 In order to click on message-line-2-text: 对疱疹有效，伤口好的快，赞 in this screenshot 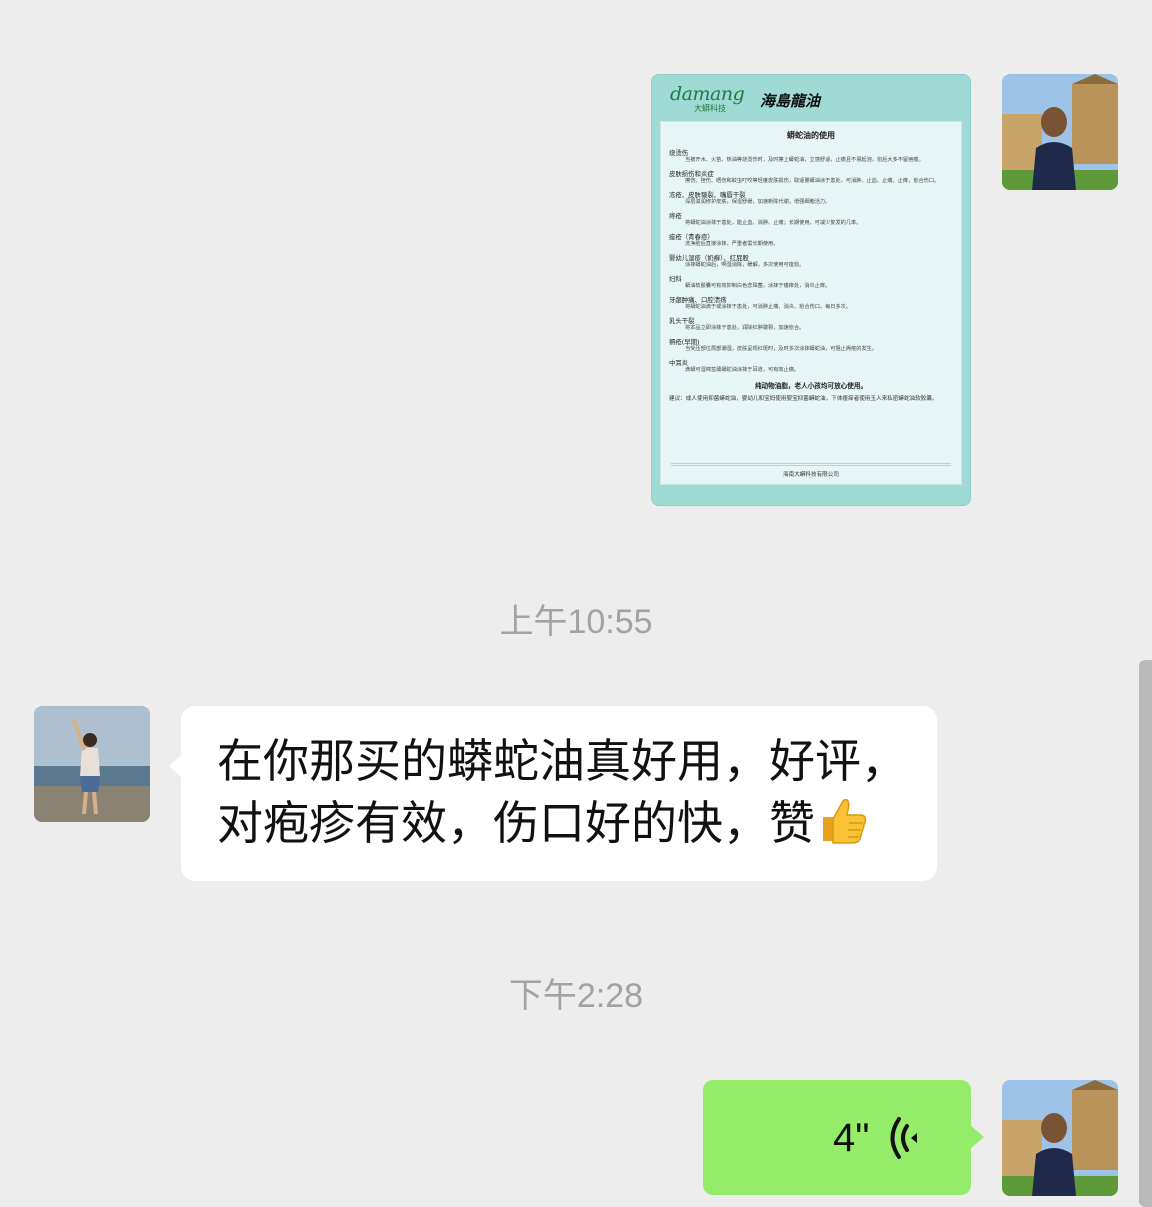, I will do `click(516, 823)`.